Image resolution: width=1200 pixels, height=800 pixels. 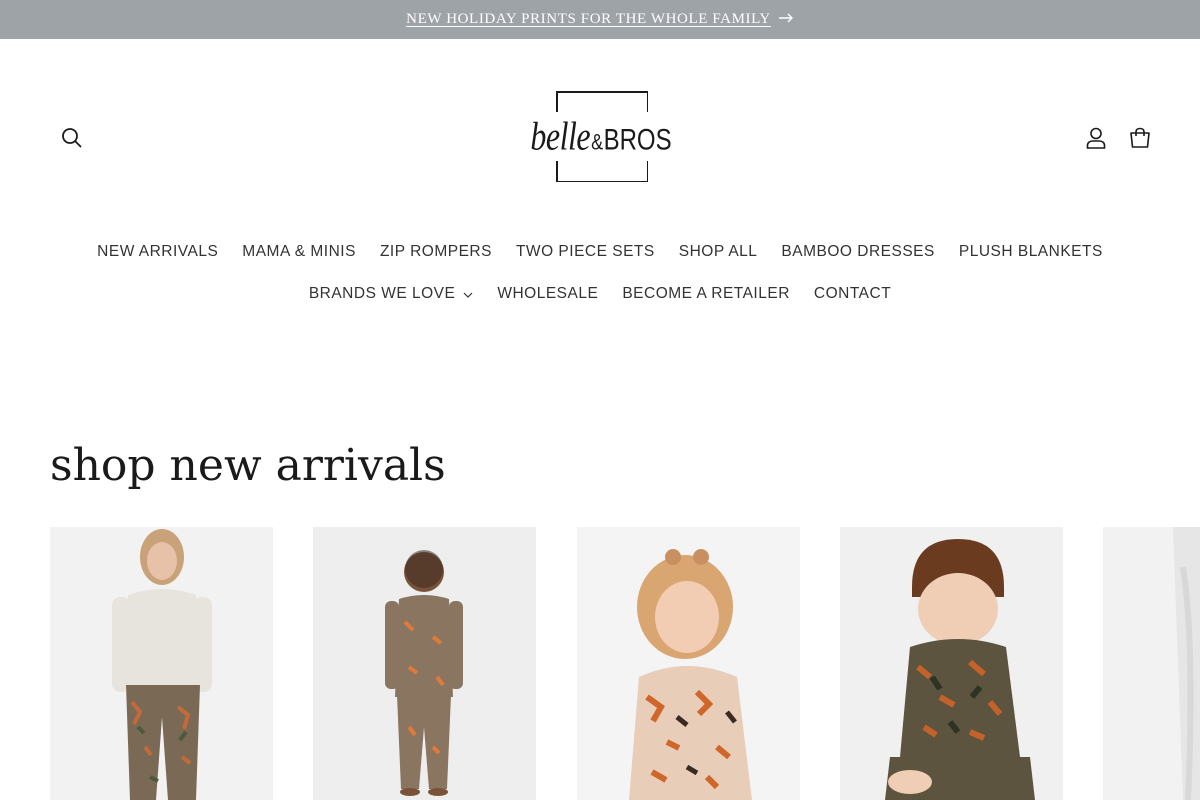 I want to click on site-logo: belle&BROS, so click(x=601, y=136).